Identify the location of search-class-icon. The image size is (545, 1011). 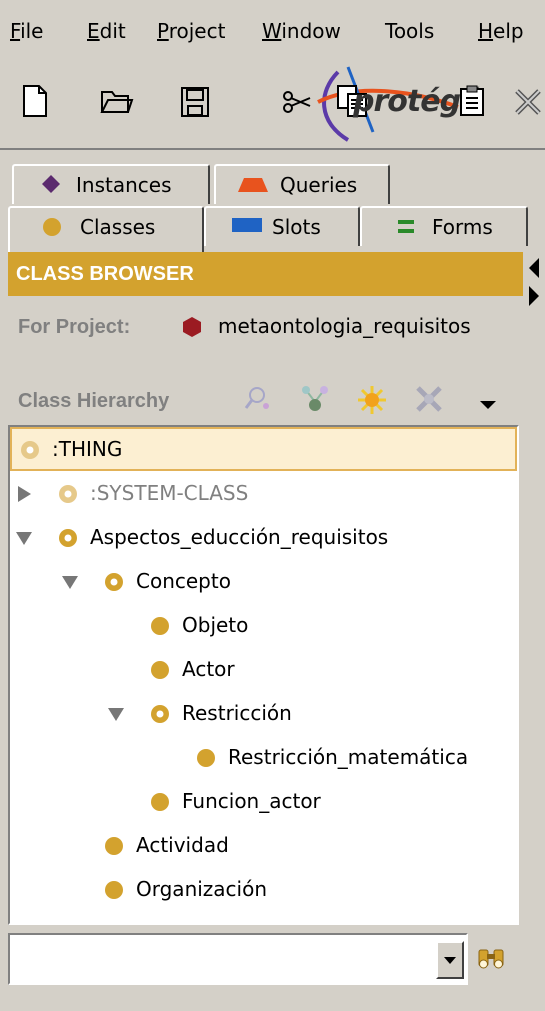
(259, 401).